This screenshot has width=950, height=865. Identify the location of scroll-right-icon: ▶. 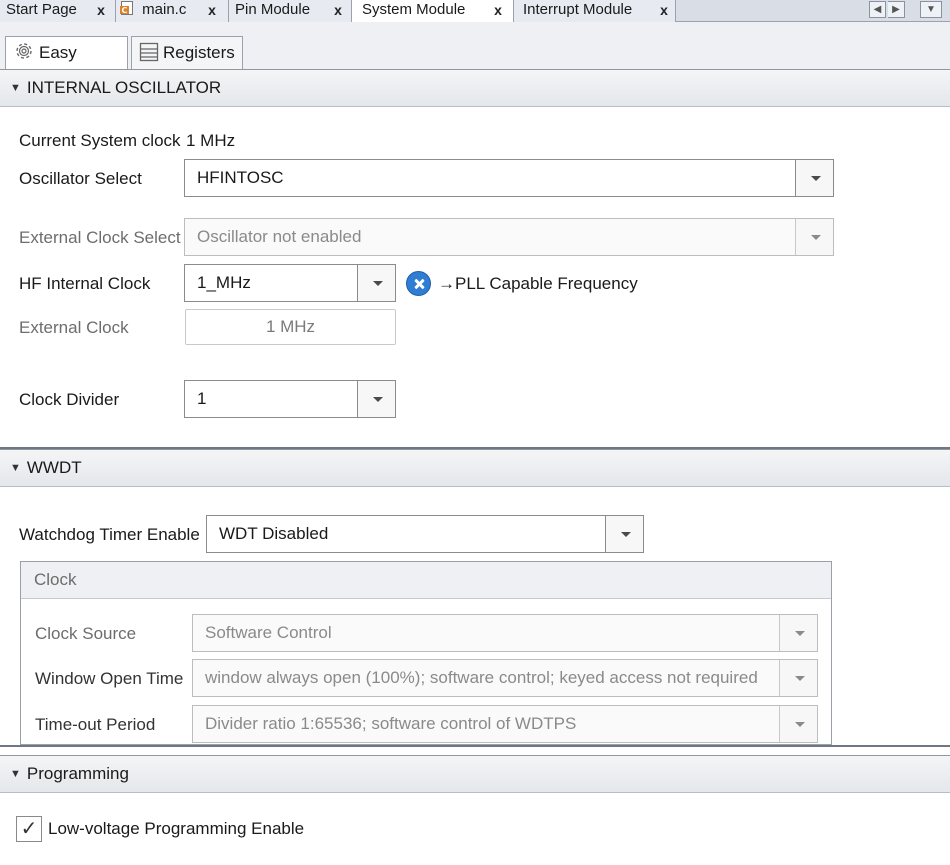
(896, 9).